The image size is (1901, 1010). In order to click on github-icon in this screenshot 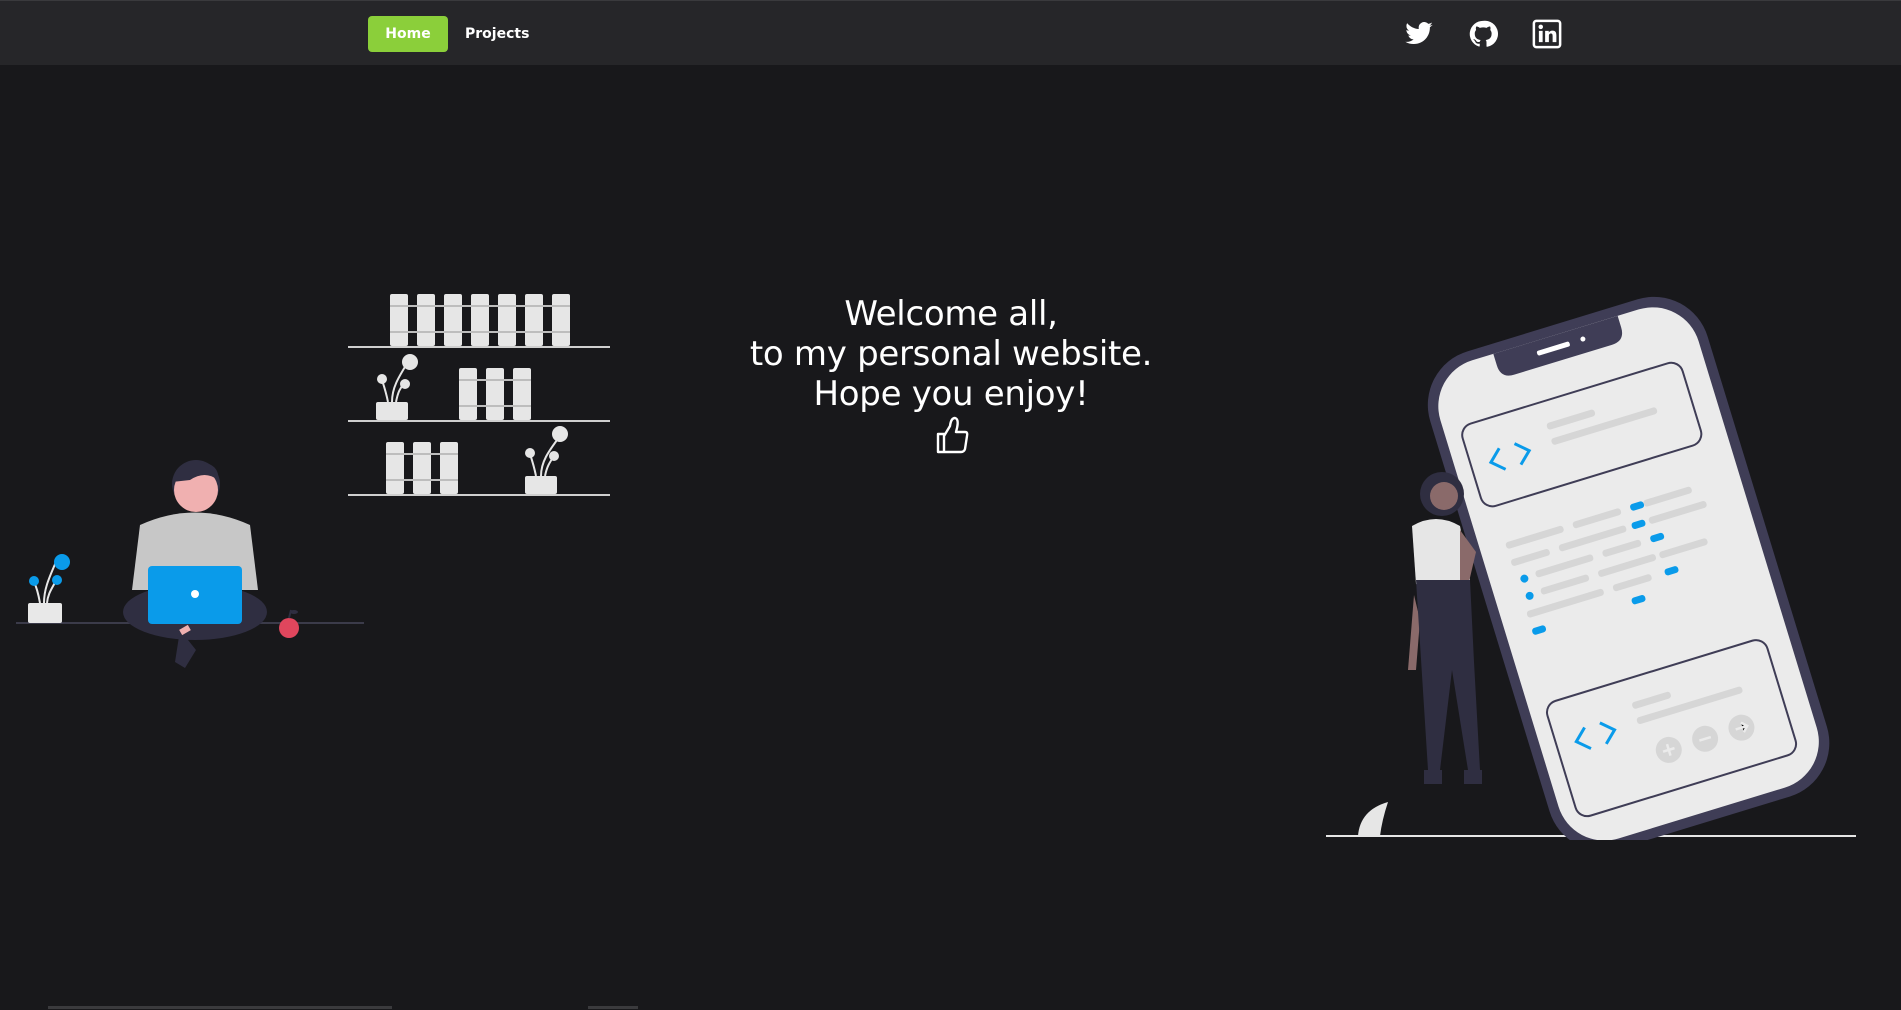, I will do `click(1483, 33)`.